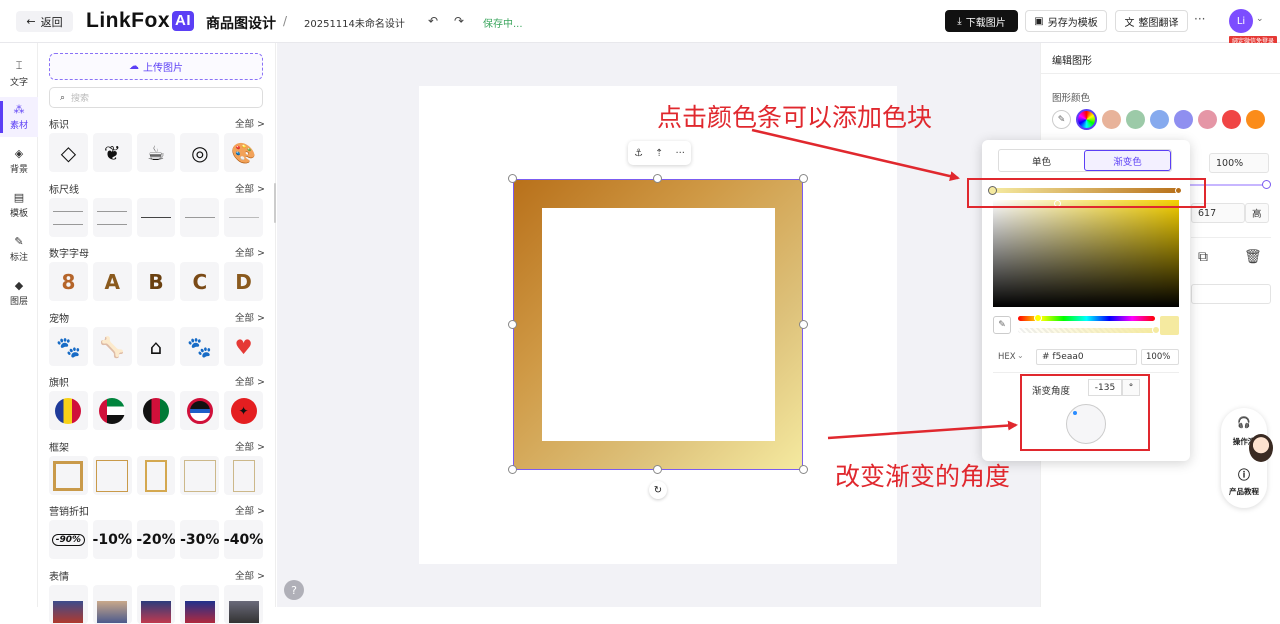  Describe the element at coordinates (1244, 491) in the screenshot. I see `product-tutorial-link: 产品教程` at that location.